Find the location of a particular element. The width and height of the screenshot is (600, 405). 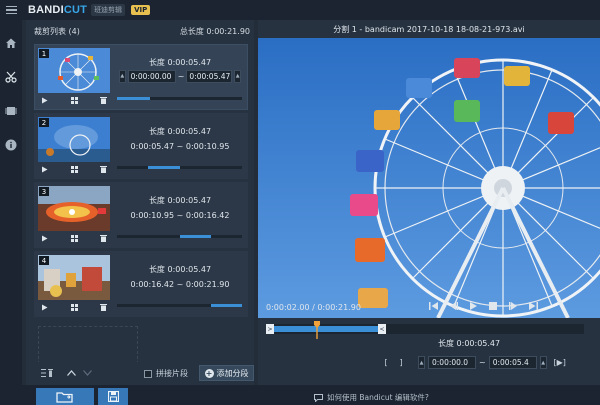

list-delete-icon is located at coordinates (47, 373).